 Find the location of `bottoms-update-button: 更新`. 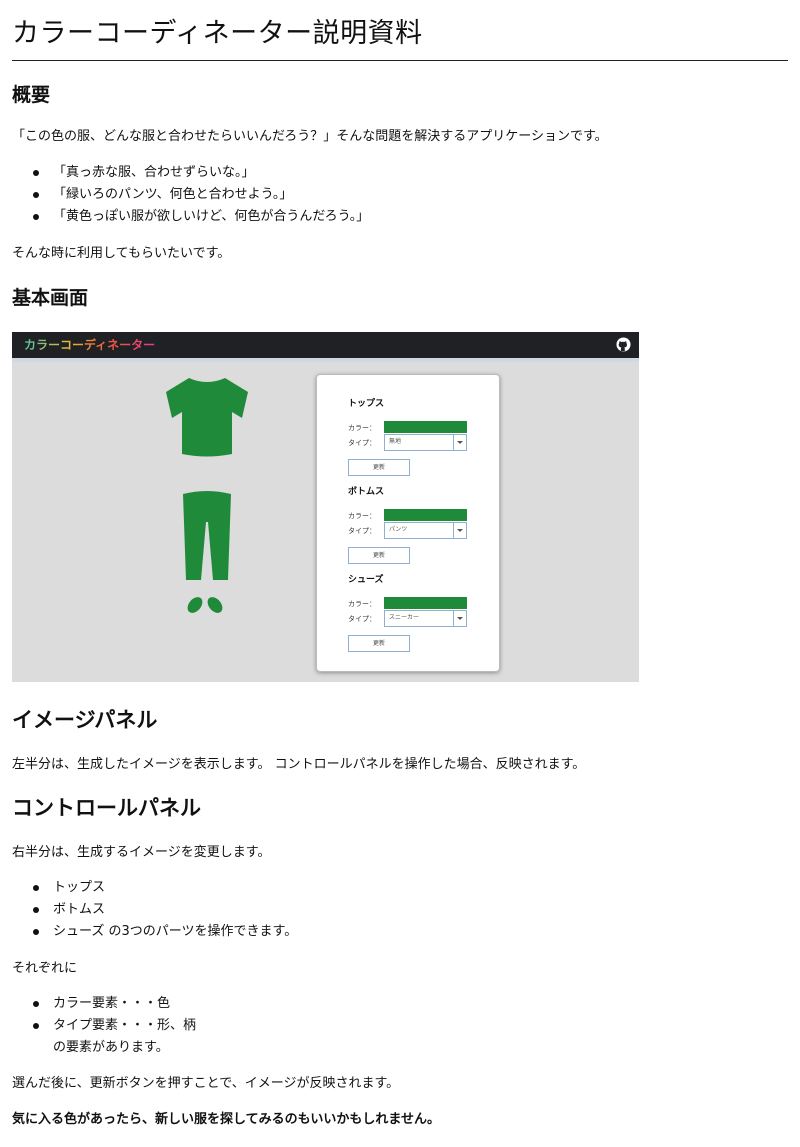

bottoms-update-button: 更新 is located at coordinates (379, 555).